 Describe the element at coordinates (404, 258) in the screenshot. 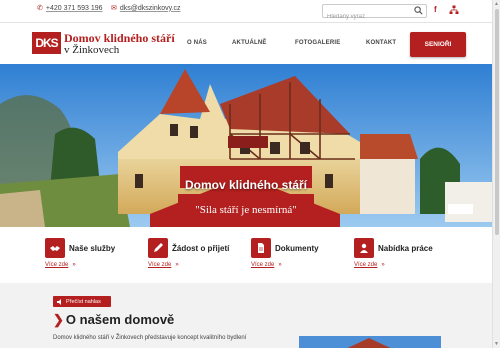

I see `service-nabidka-prace: Nabídka práce Více zde»` at that location.